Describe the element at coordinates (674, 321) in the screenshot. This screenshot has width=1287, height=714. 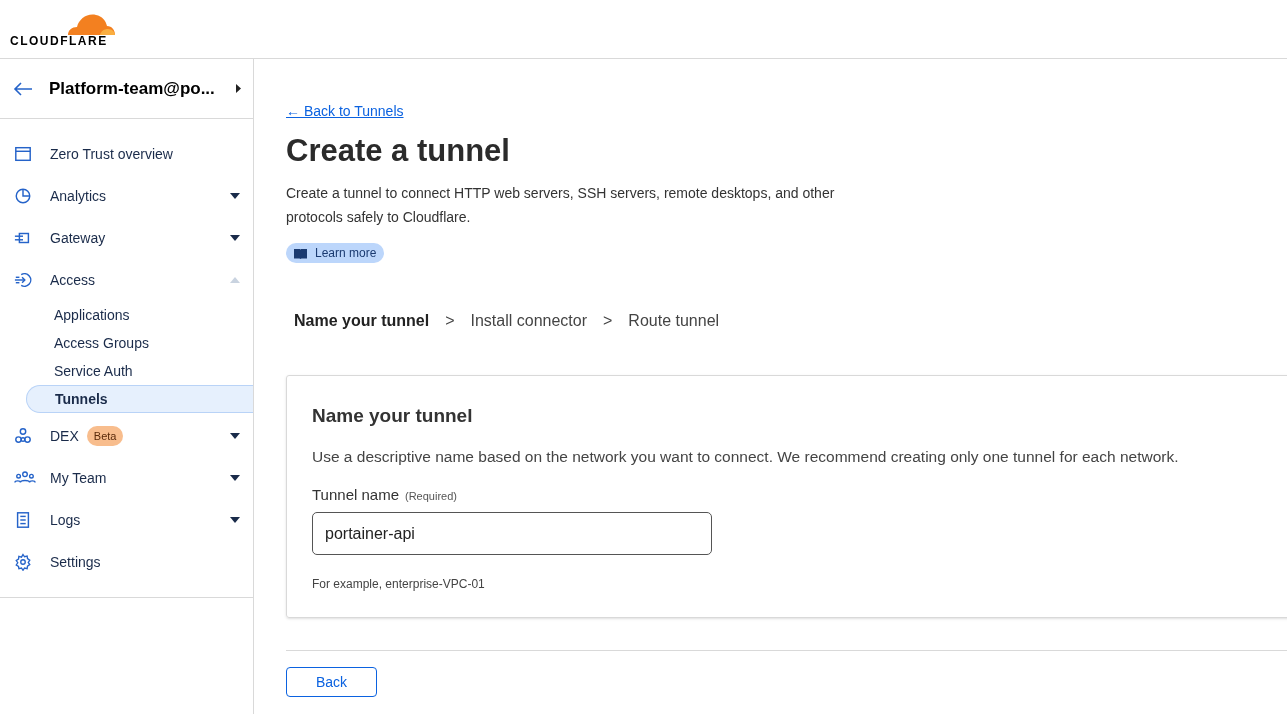
I see `step-label: Route tunnel` at that location.